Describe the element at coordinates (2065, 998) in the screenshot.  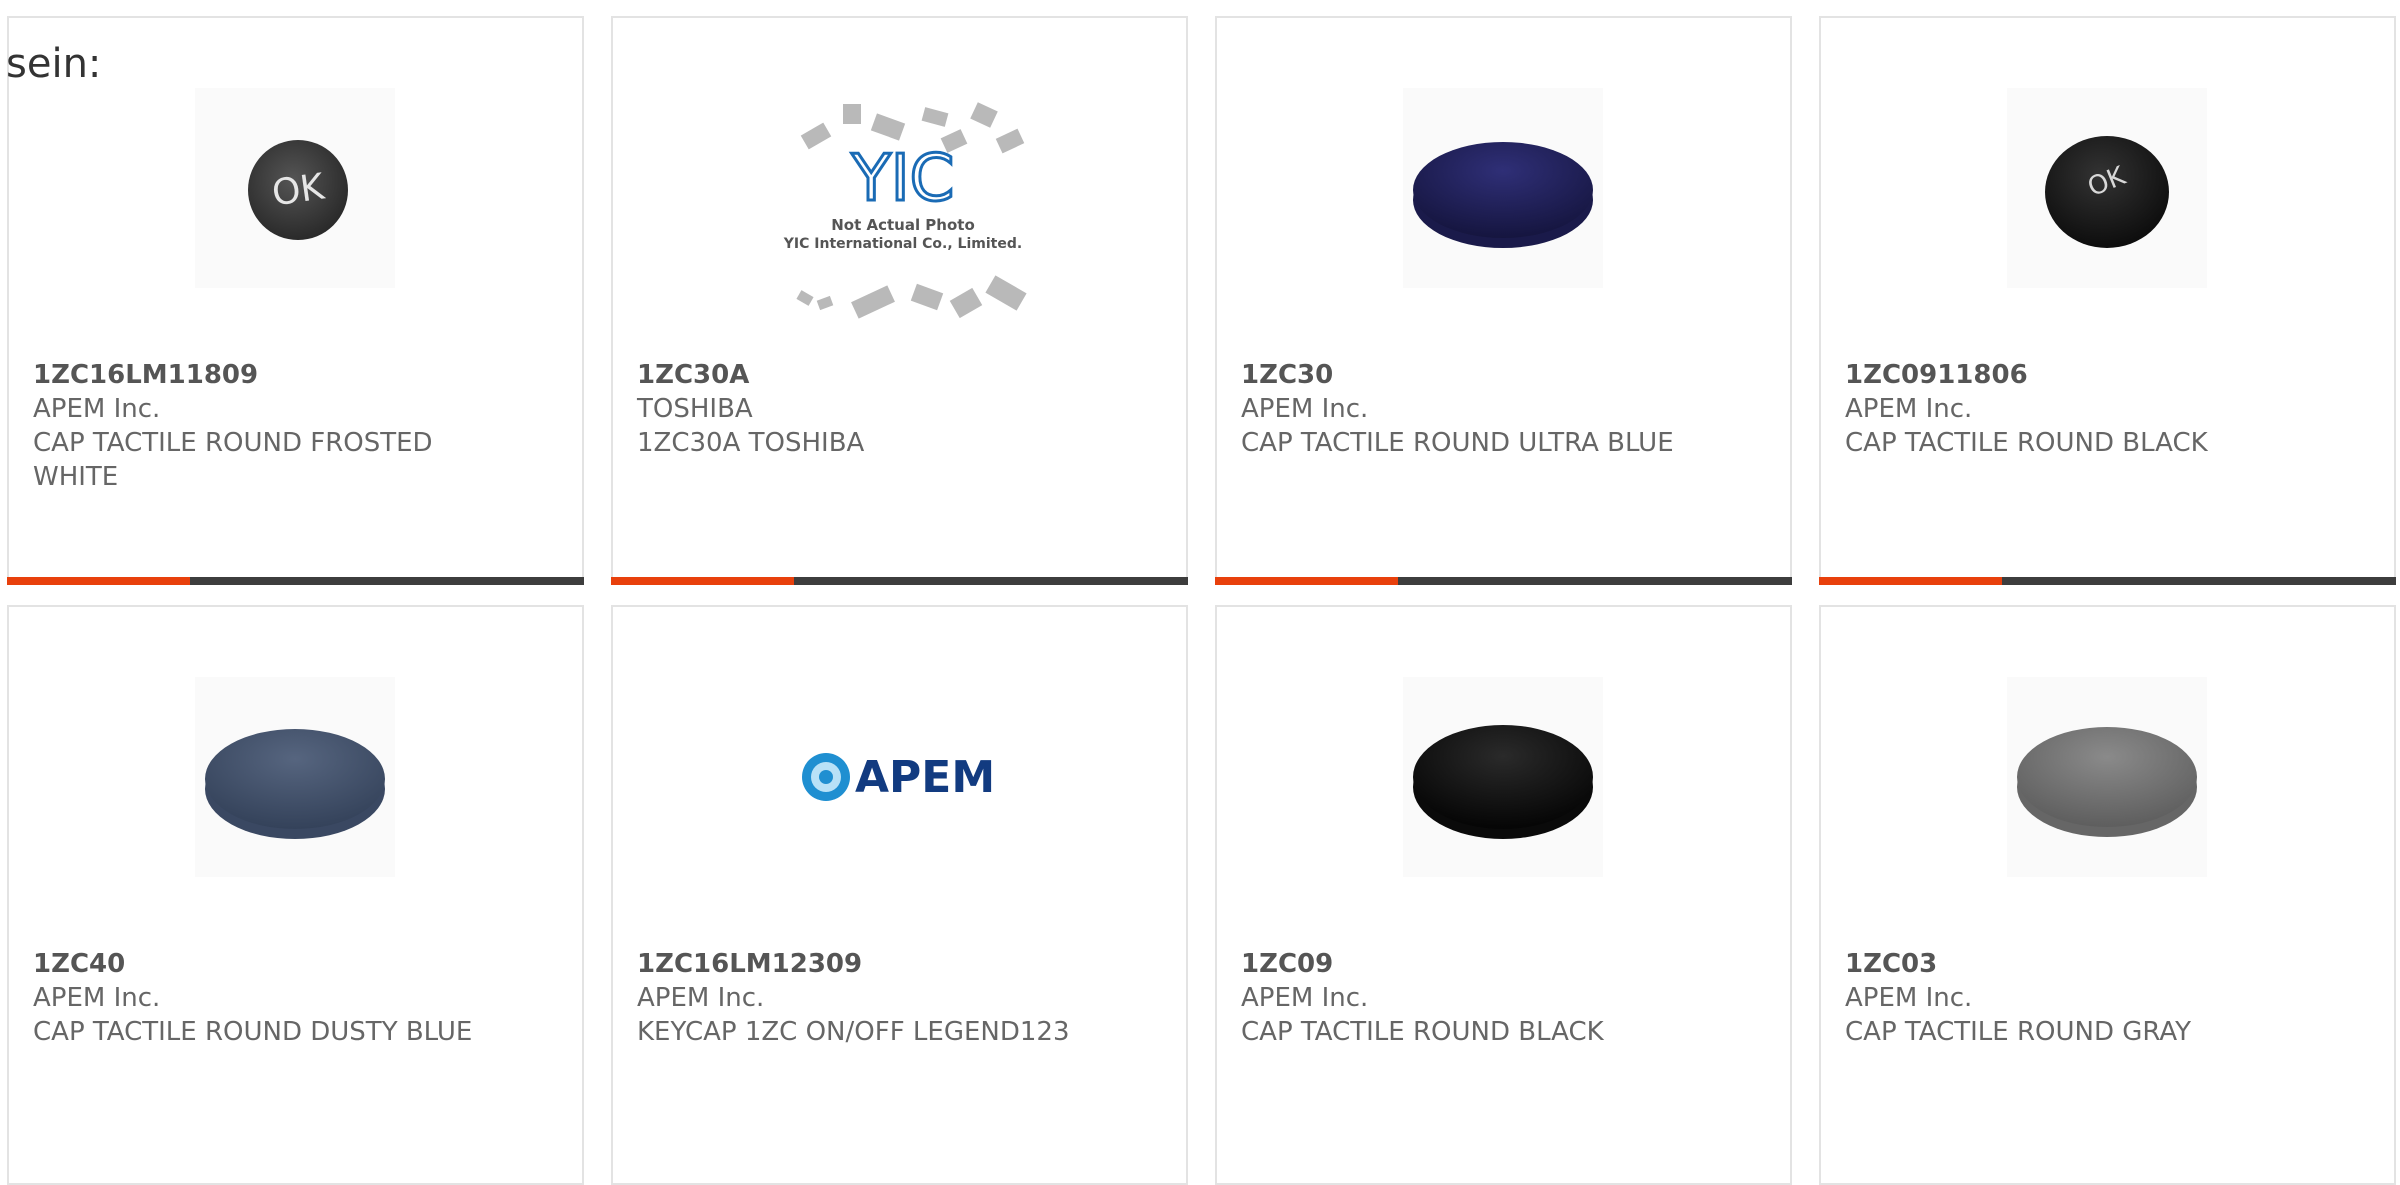
I see `product-info: 1ZC03 APEM Inc. CAP TACTILE ROUND GRAY` at that location.